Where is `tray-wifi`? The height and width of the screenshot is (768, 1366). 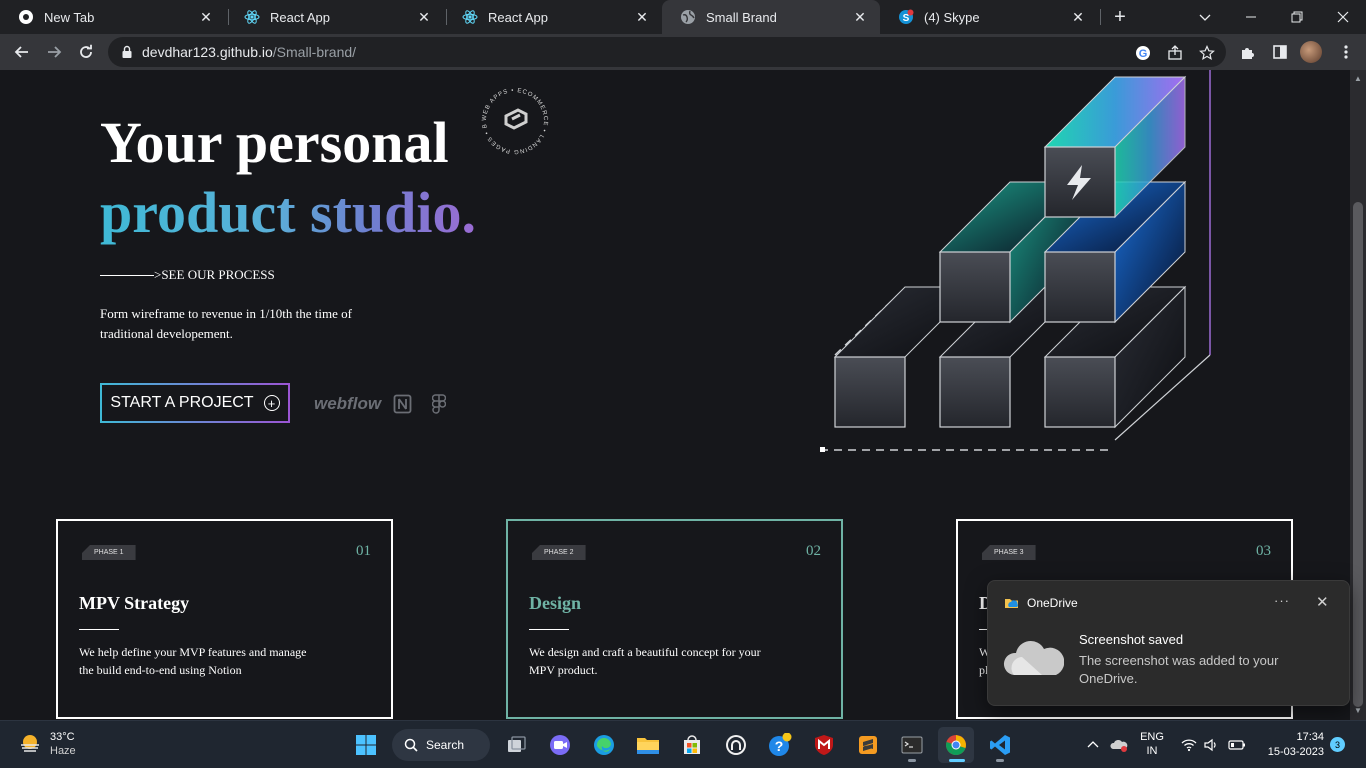 tray-wifi is located at coordinates (1189, 745).